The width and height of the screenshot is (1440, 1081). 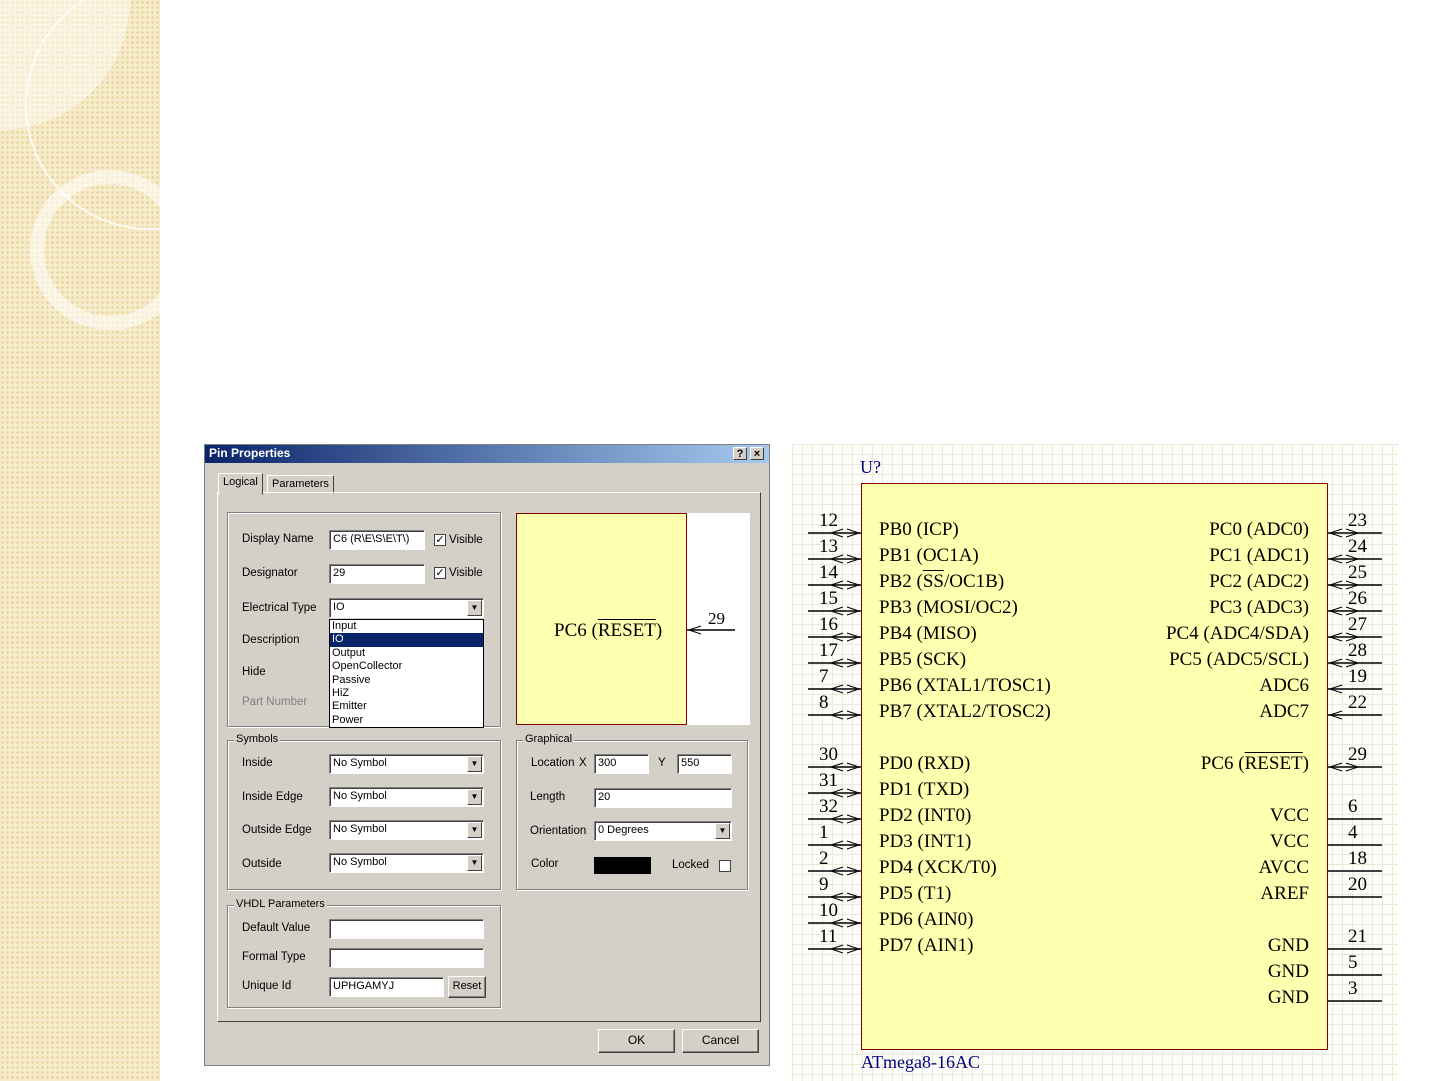 What do you see at coordinates (406, 929) in the screenshot?
I see `default-value-input` at bounding box center [406, 929].